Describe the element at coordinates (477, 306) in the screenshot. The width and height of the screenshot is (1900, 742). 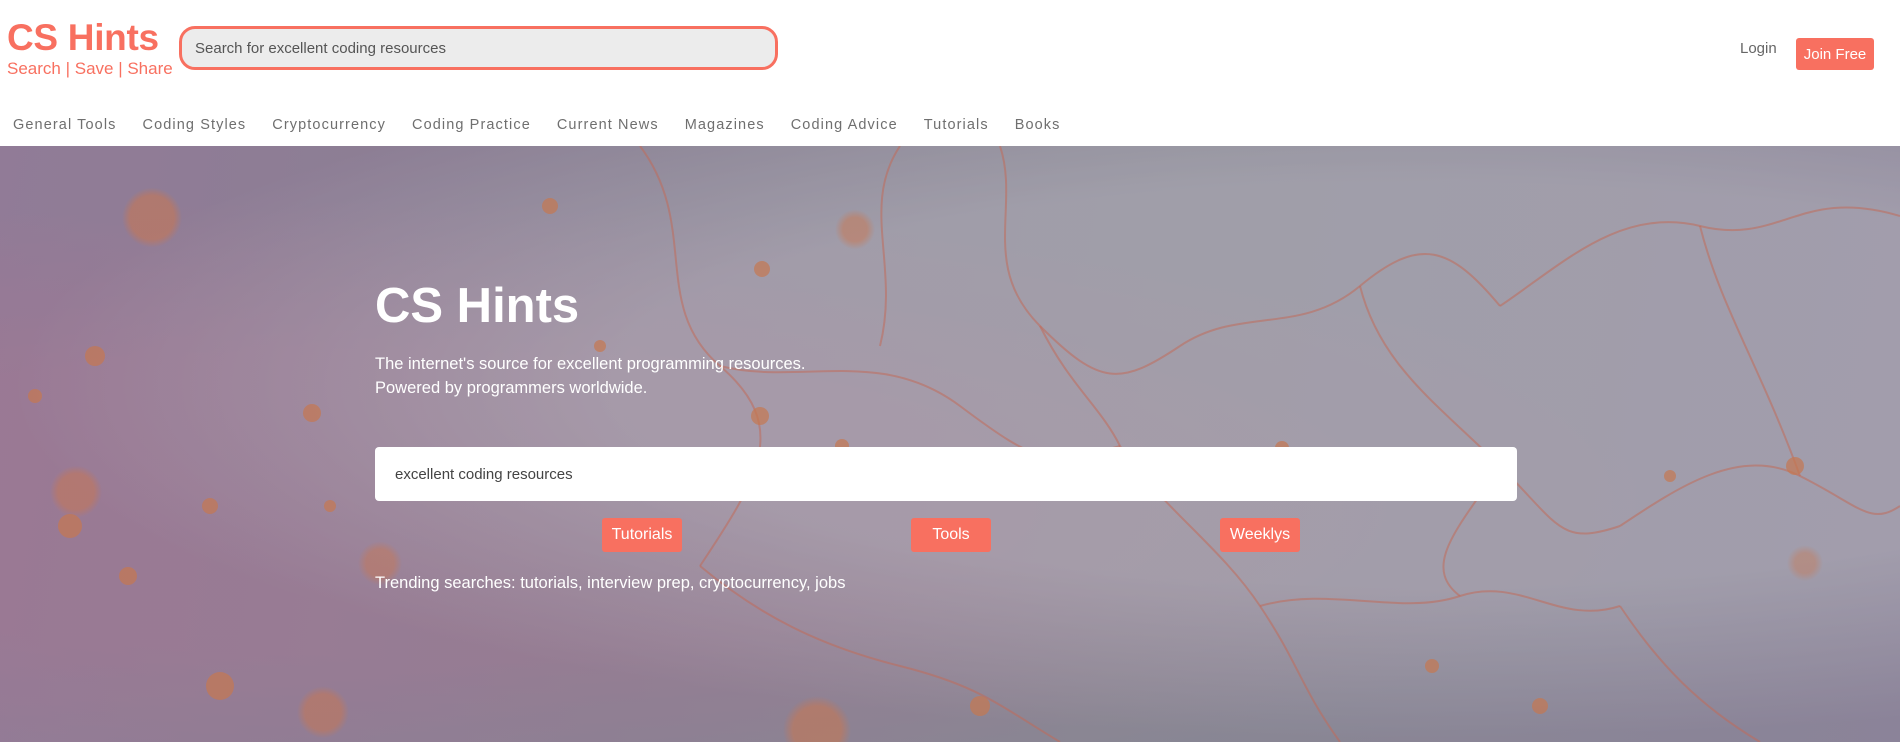
I see `hero-title: CS Hints` at that location.